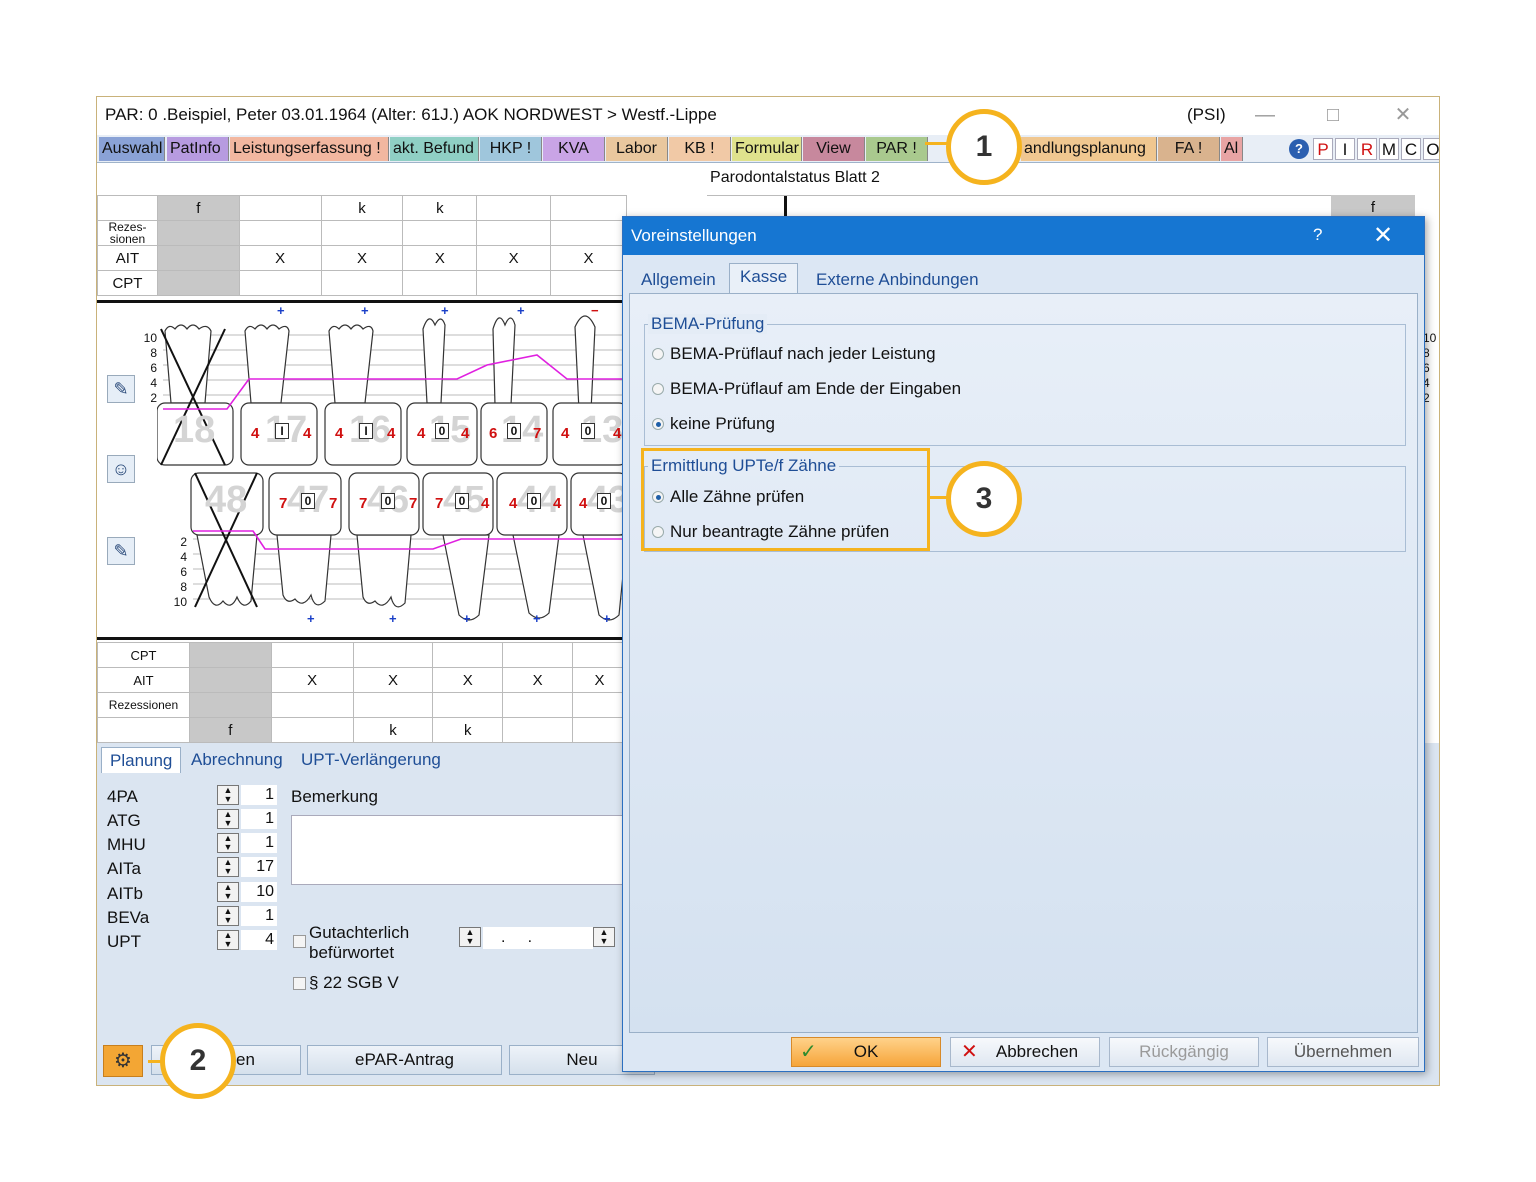 Image resolution: width=1536 pixels, height=1182 pixels. I want to click on tab-externe-anbindungen: Externe Anbindungen, so click(897, 281).